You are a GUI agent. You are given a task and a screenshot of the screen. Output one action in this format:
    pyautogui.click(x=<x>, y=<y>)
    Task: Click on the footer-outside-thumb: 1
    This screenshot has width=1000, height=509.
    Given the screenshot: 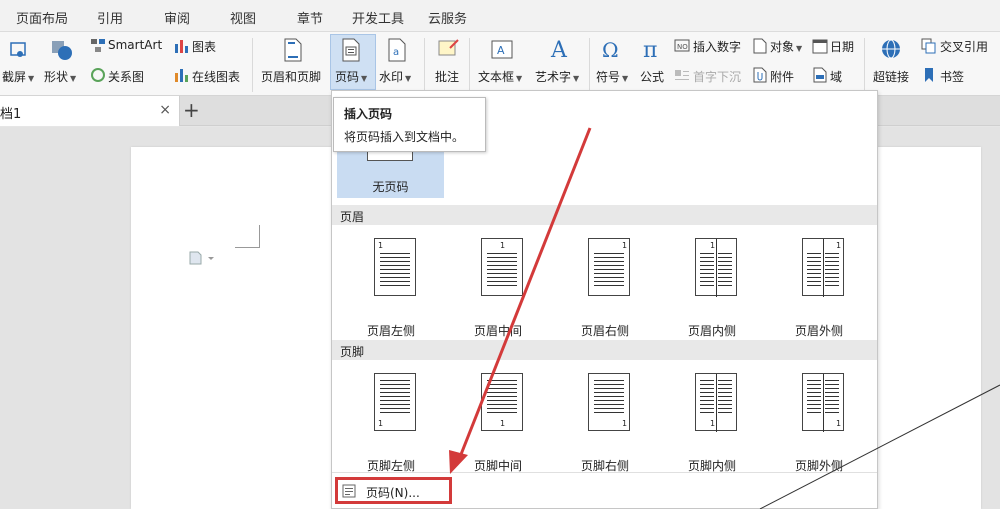 What is the action you would take?
    pyautogui.click(x=823, y=402)
    